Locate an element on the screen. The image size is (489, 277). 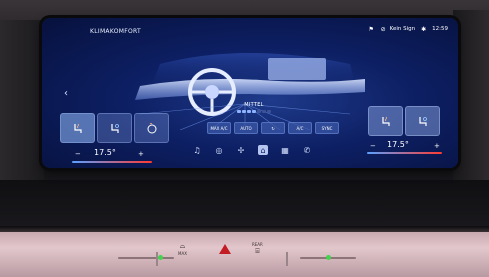
recirculation-button: ↻ is located at coordinates (273, 128).